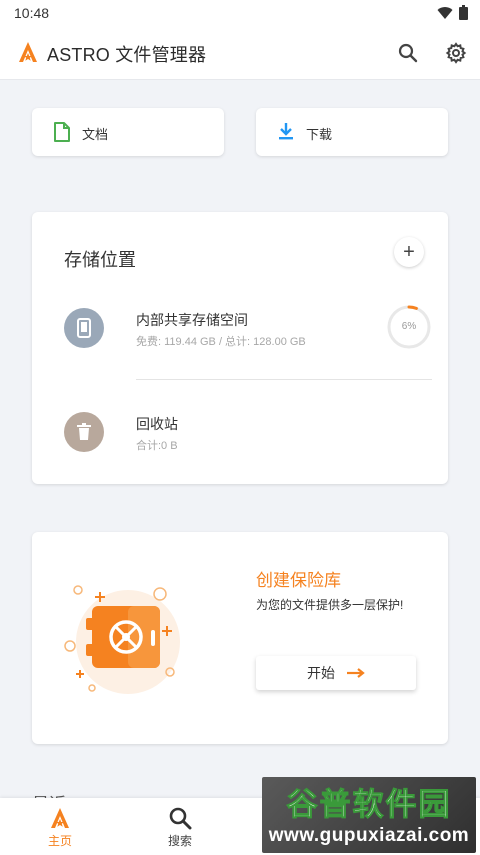 The height and width of the screenshot is (855, 480). What do you see at coordinates (330, 605) in the screenshot?
I see `vault-description: 为您的文件提供多一层保护!` at bounding box center [330, 605].